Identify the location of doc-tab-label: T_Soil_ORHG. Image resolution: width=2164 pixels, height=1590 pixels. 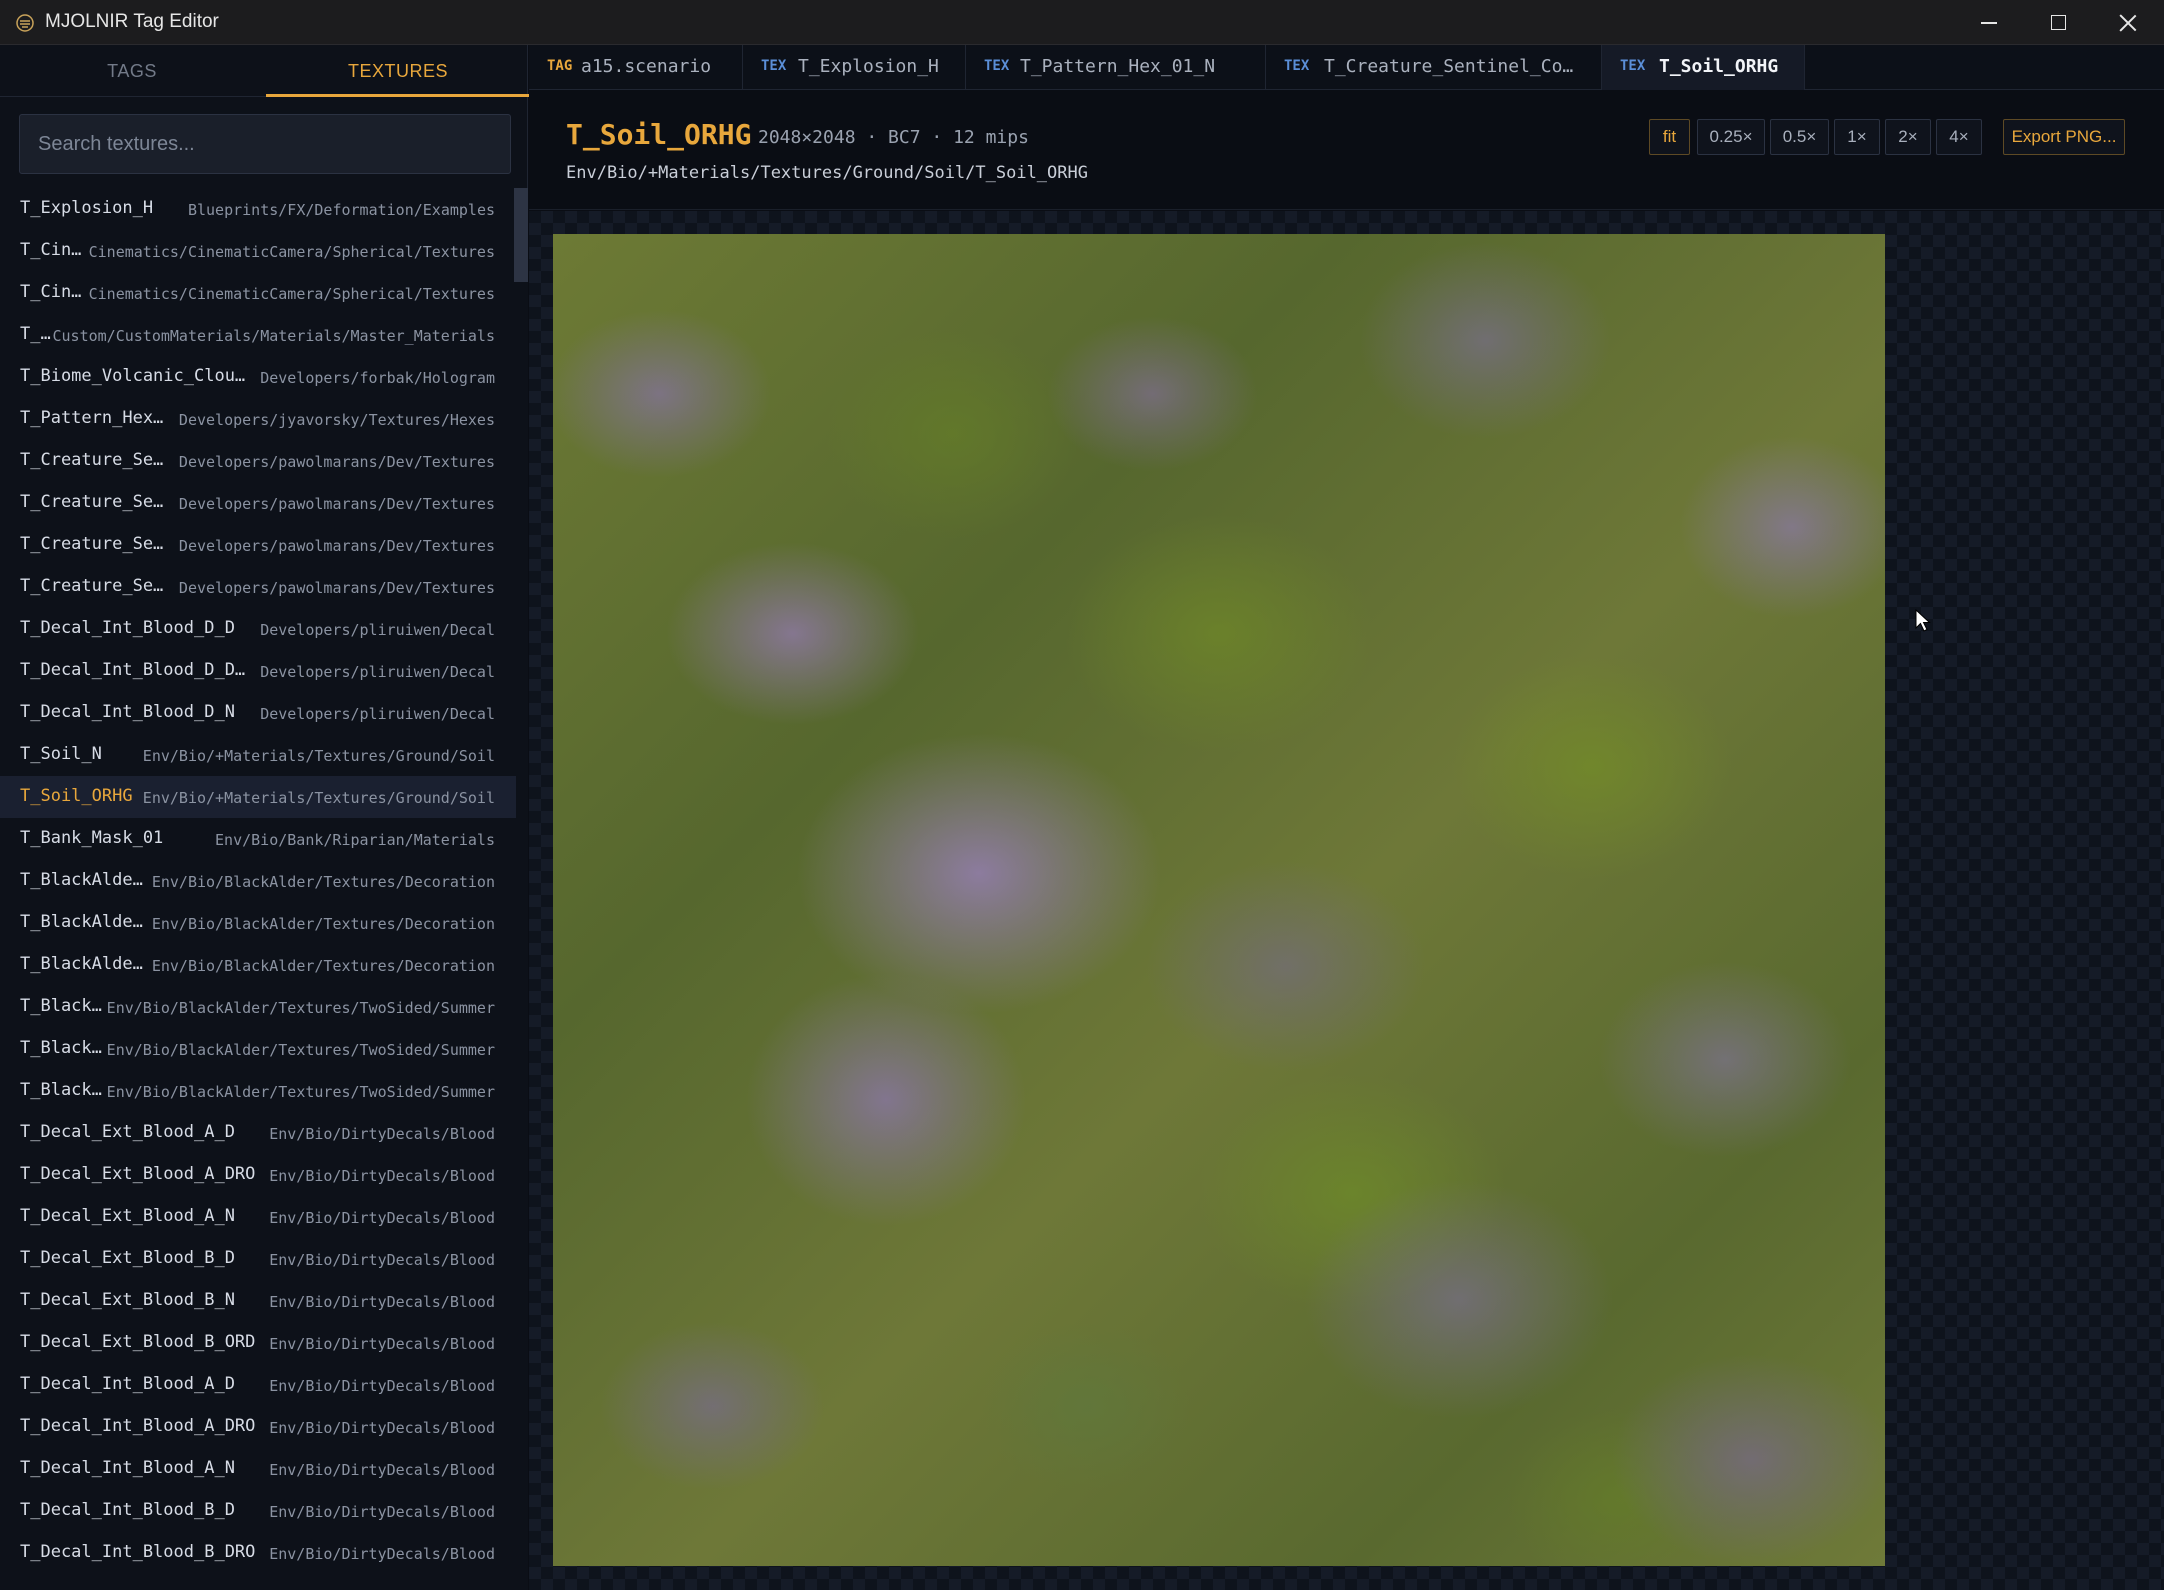
(1719, 66).